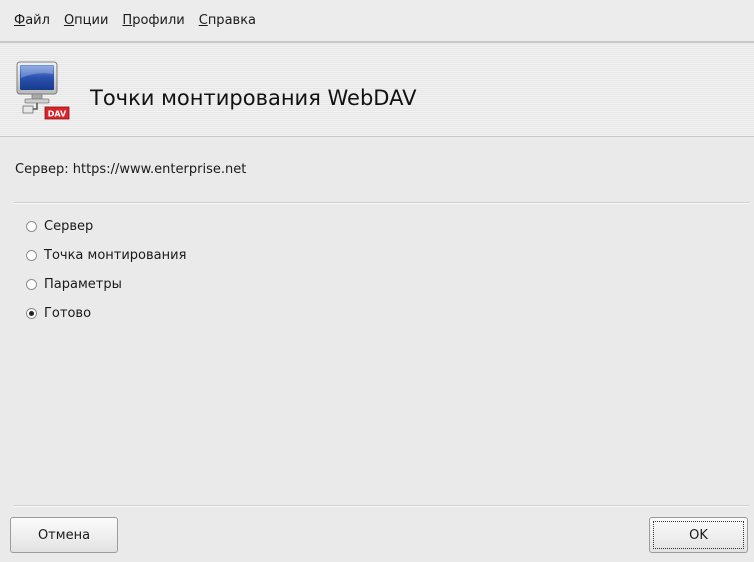 This screenshot has width=754, height=562. Describe the element at coordinates (377, 21) in the screenshot. I see `menu-bar: Файл Опции Профили Справка` at that location.